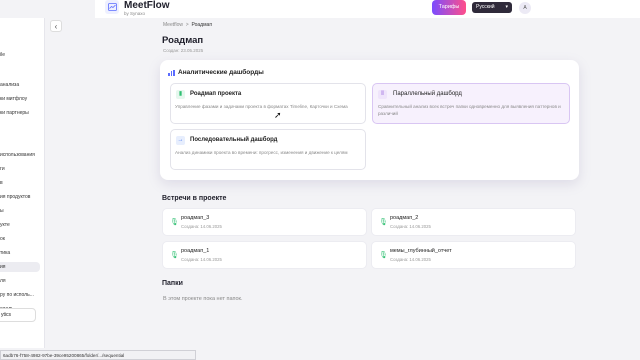  What do you see at coordinates (147, 5) in the screenshot?
I see `app-title: MeetFlow` at bounding box center [147, 5].